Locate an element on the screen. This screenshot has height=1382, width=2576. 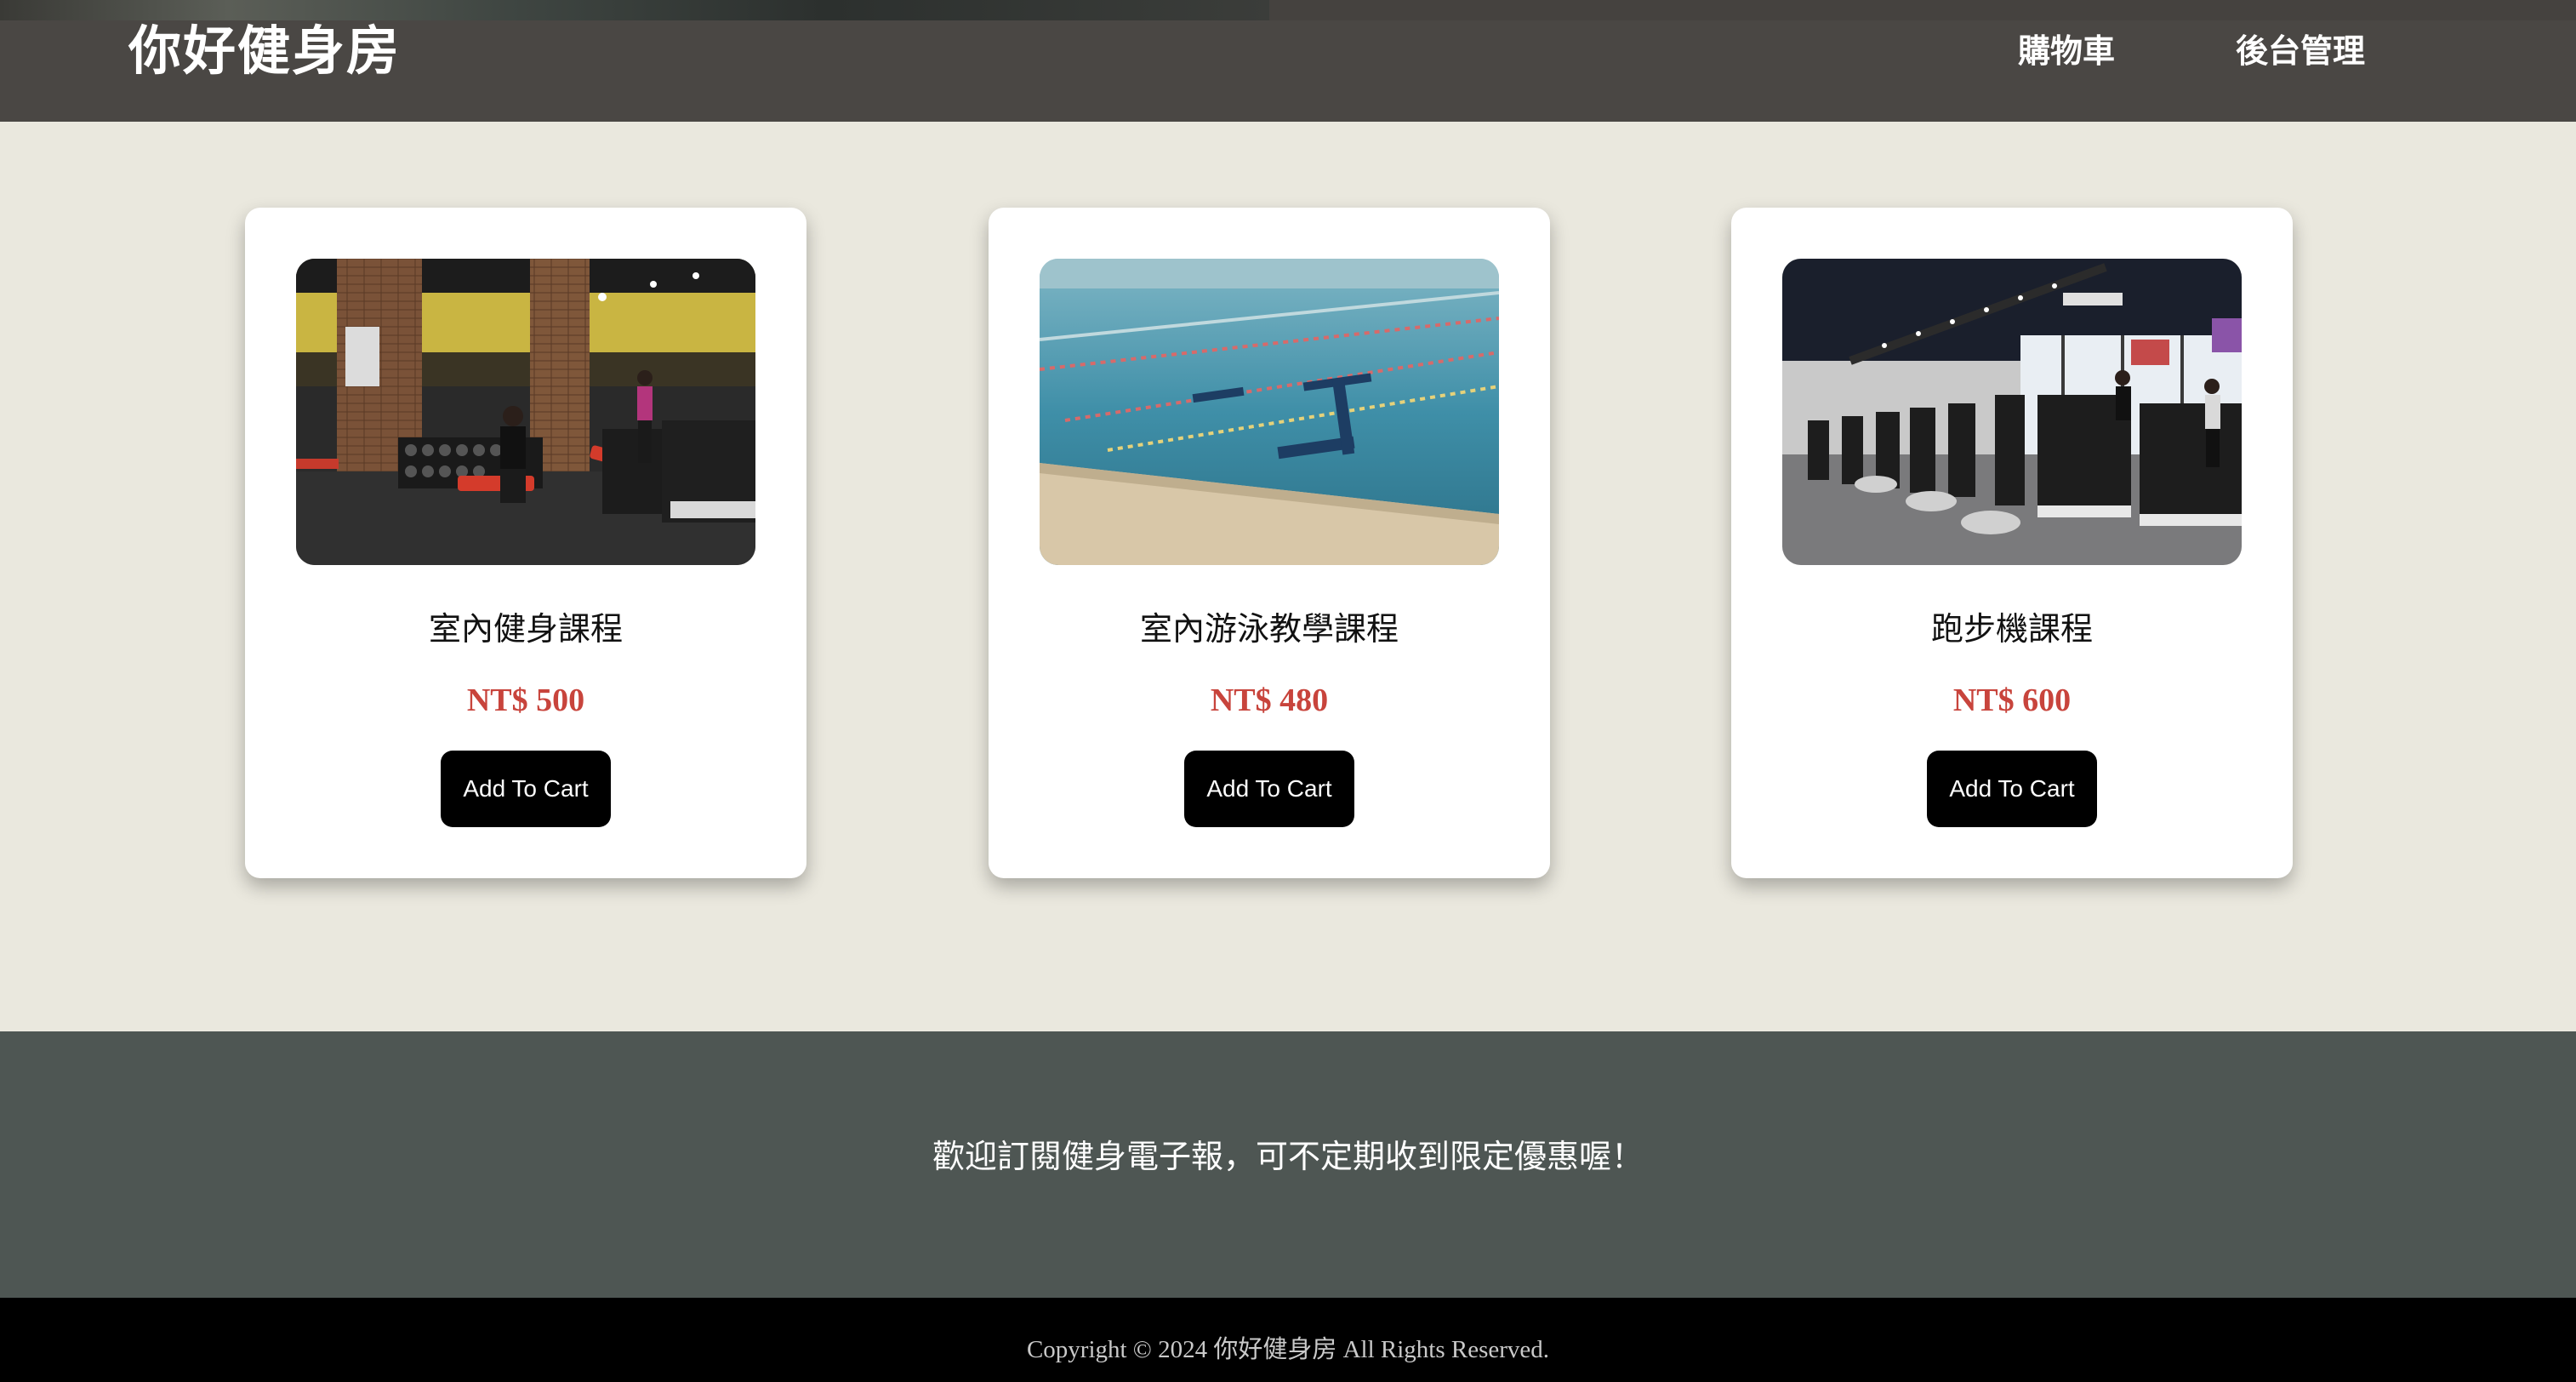
product-card: 室內游泳教學課程 NT$ 480 Add To Cart is located at coordinates (1269, 543).